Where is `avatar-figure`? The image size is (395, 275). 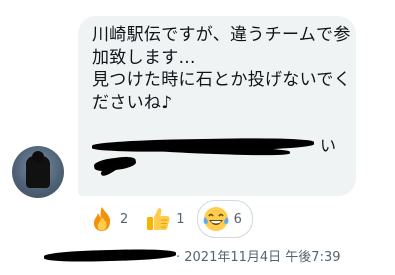
avatar-figure is located at coordinates (38, 169).